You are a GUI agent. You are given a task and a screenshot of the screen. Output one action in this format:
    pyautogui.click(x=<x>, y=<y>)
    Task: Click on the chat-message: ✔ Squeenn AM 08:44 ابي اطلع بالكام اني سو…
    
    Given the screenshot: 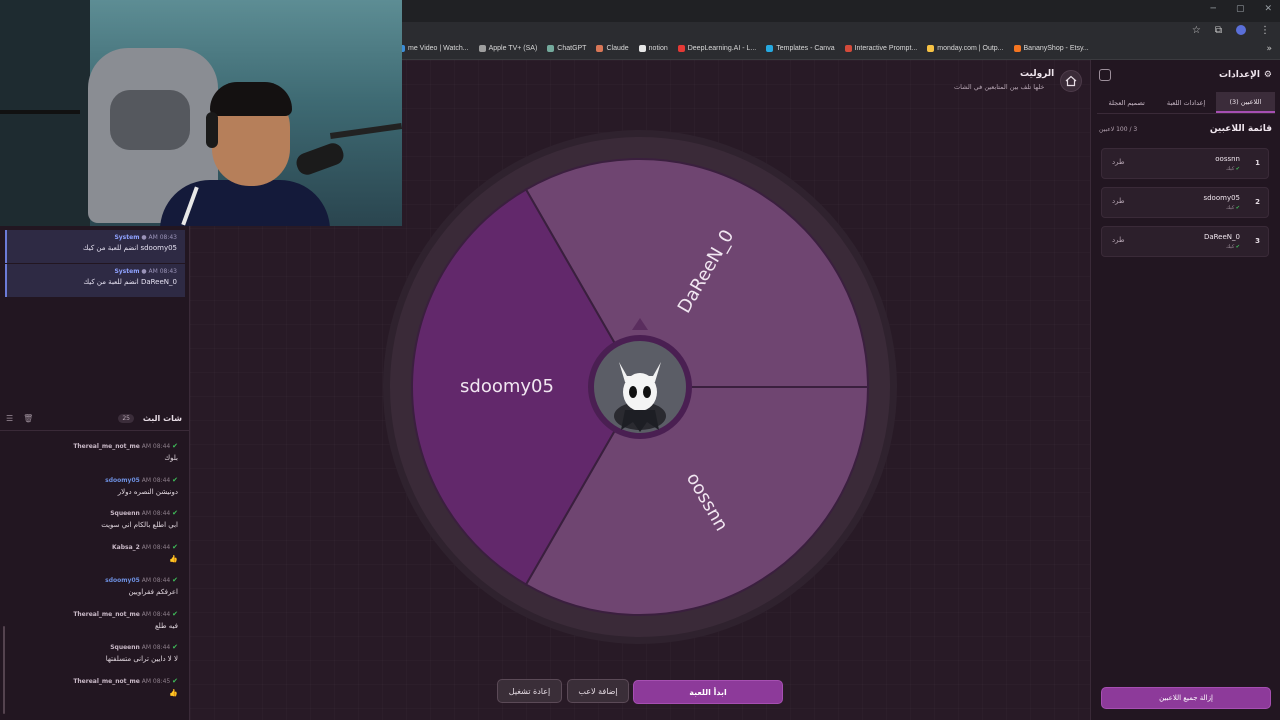 What is the action you would take?
    pyautogui.click(x=95, y=526)
    